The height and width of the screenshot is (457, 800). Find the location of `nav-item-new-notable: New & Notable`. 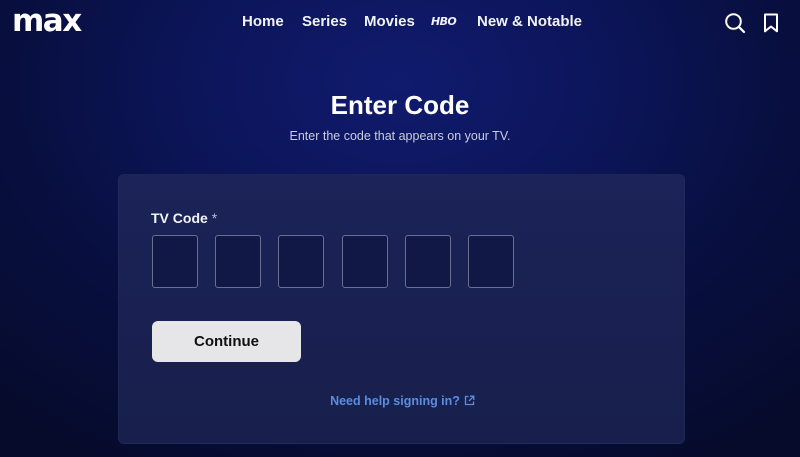

nav-item-new-notable: New & Notable is located at coordinates (529, 22).